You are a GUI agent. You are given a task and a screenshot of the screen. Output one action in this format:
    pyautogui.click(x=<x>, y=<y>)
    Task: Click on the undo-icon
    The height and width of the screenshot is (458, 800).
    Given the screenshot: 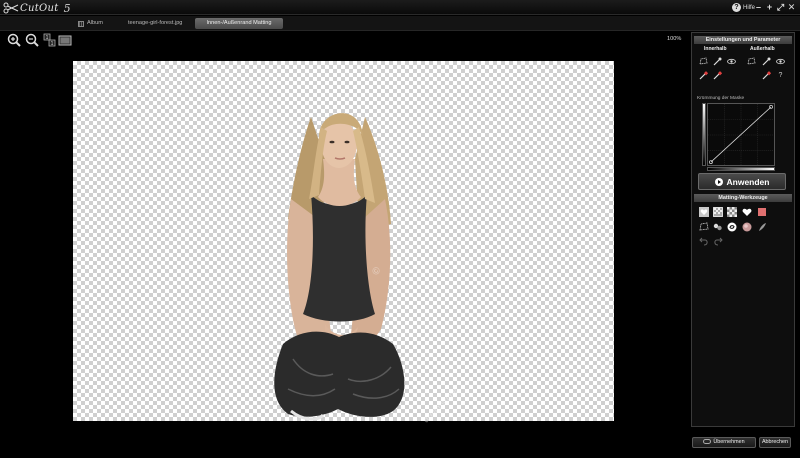 What is the action you would take?
    pyautogui.click(x=704, y=241)
    